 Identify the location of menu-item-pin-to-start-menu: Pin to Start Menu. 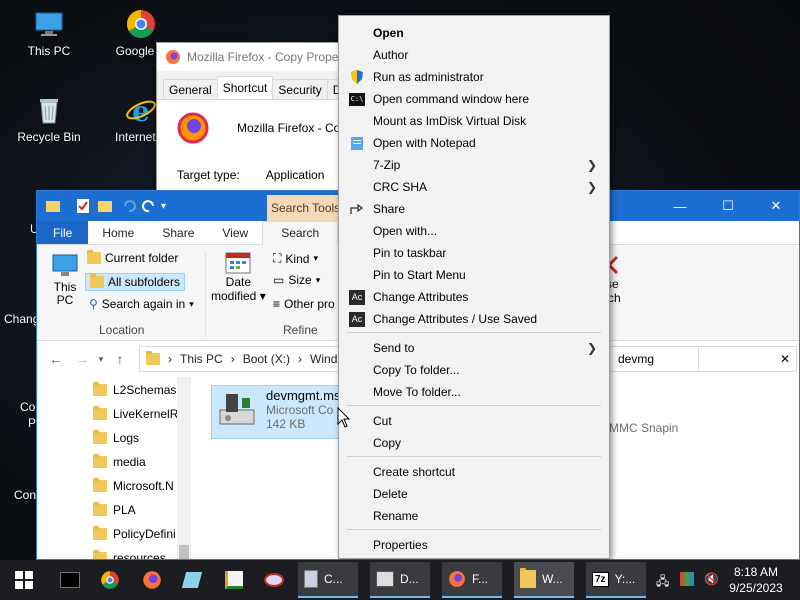
(474, 275).